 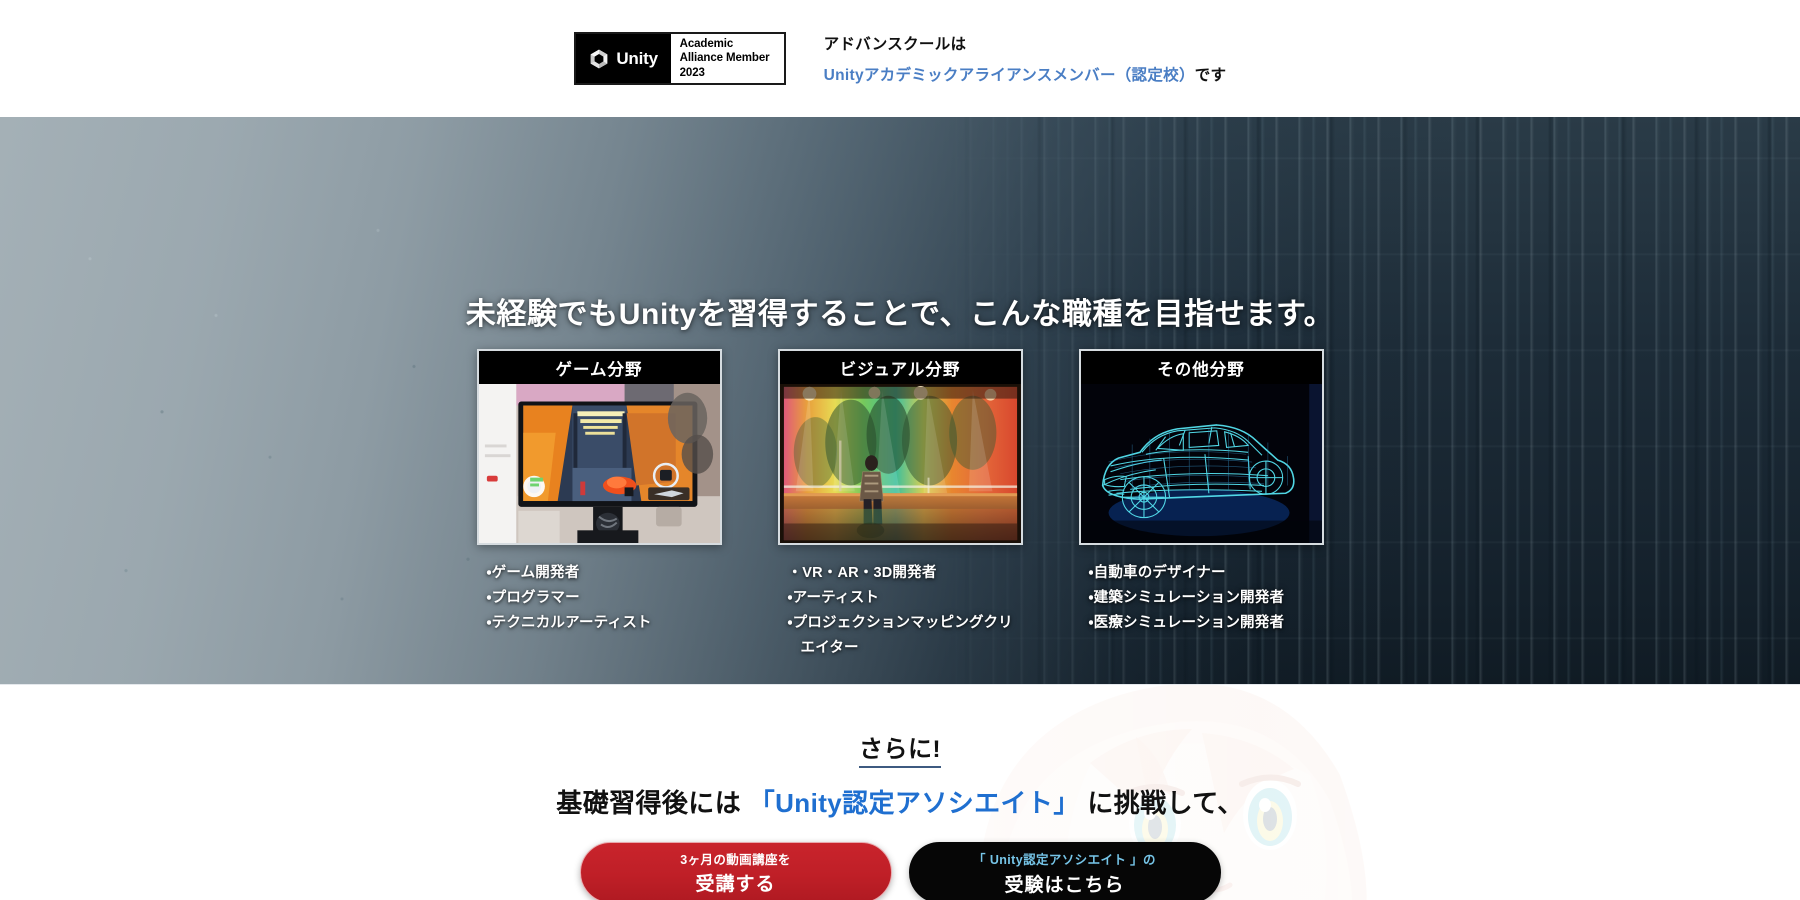 What do you see at coordinates (533, 573) in the screenshot?
I see `list-item: ・ゲーム開発者` at bounding box center [533, 573].